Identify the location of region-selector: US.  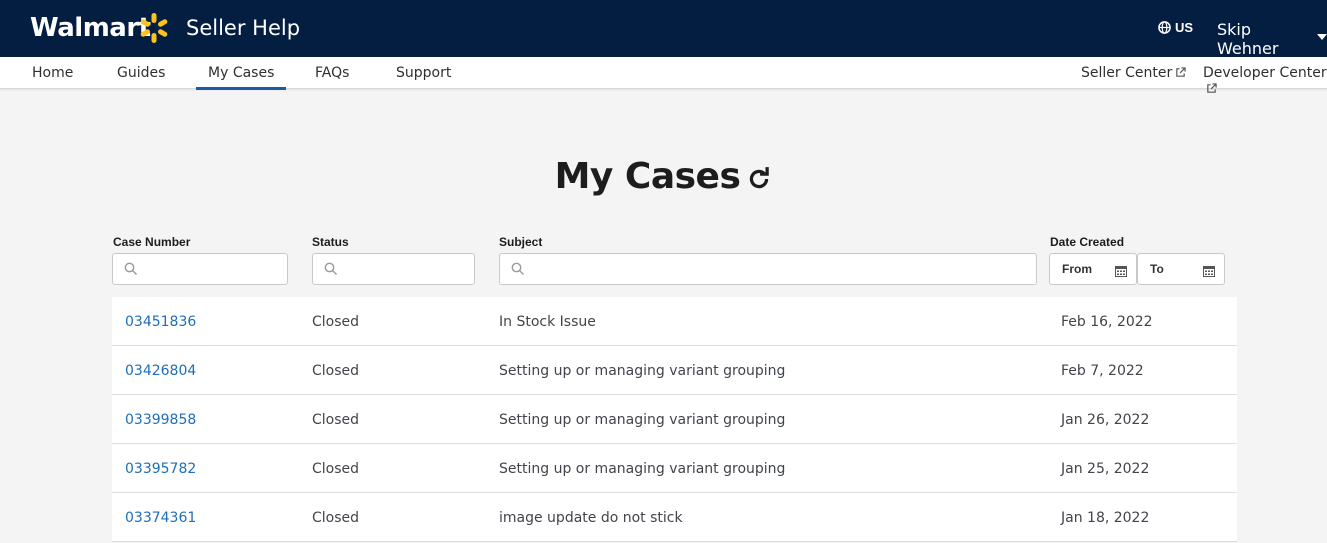
(1175, 27).